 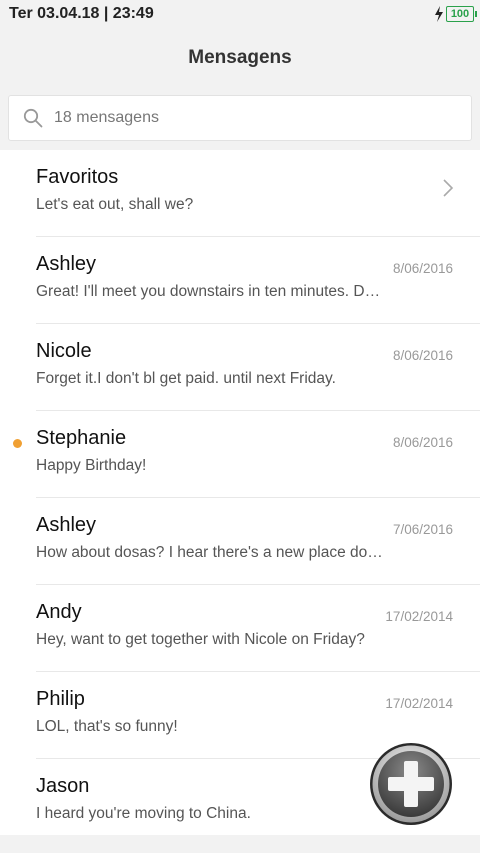 What do you see at coordinates (448, 188) in the screenshot?
I see `chevron-right-icon` at bounding box center [448, 188].